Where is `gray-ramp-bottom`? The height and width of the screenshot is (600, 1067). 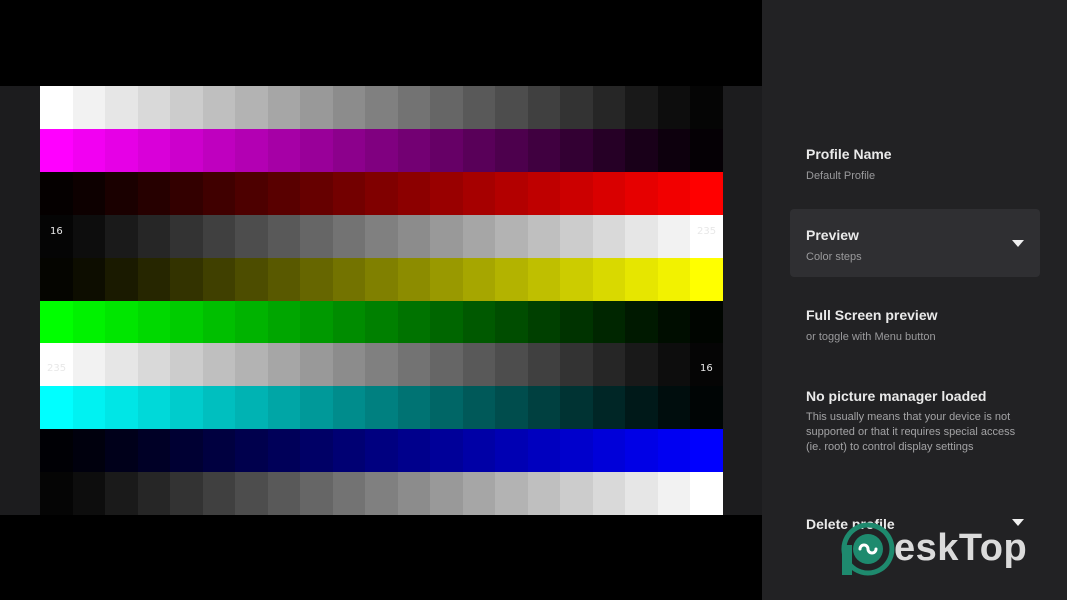
gray-ramp-bottom is located at coordinates (382, 494).